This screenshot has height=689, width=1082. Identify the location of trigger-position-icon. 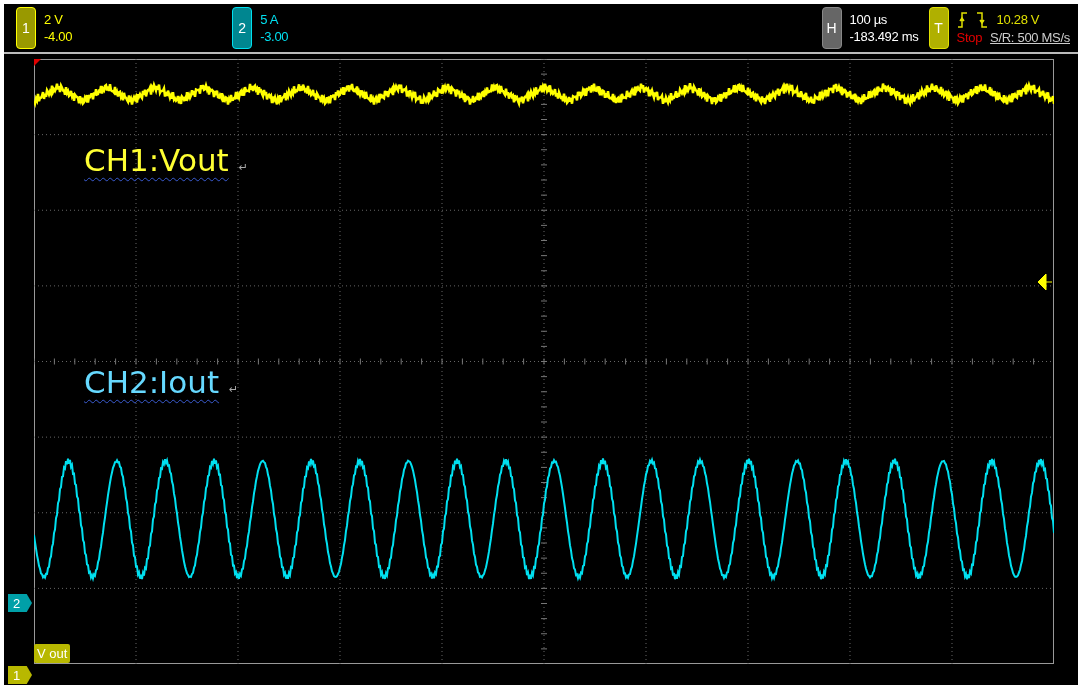
(37, 62).